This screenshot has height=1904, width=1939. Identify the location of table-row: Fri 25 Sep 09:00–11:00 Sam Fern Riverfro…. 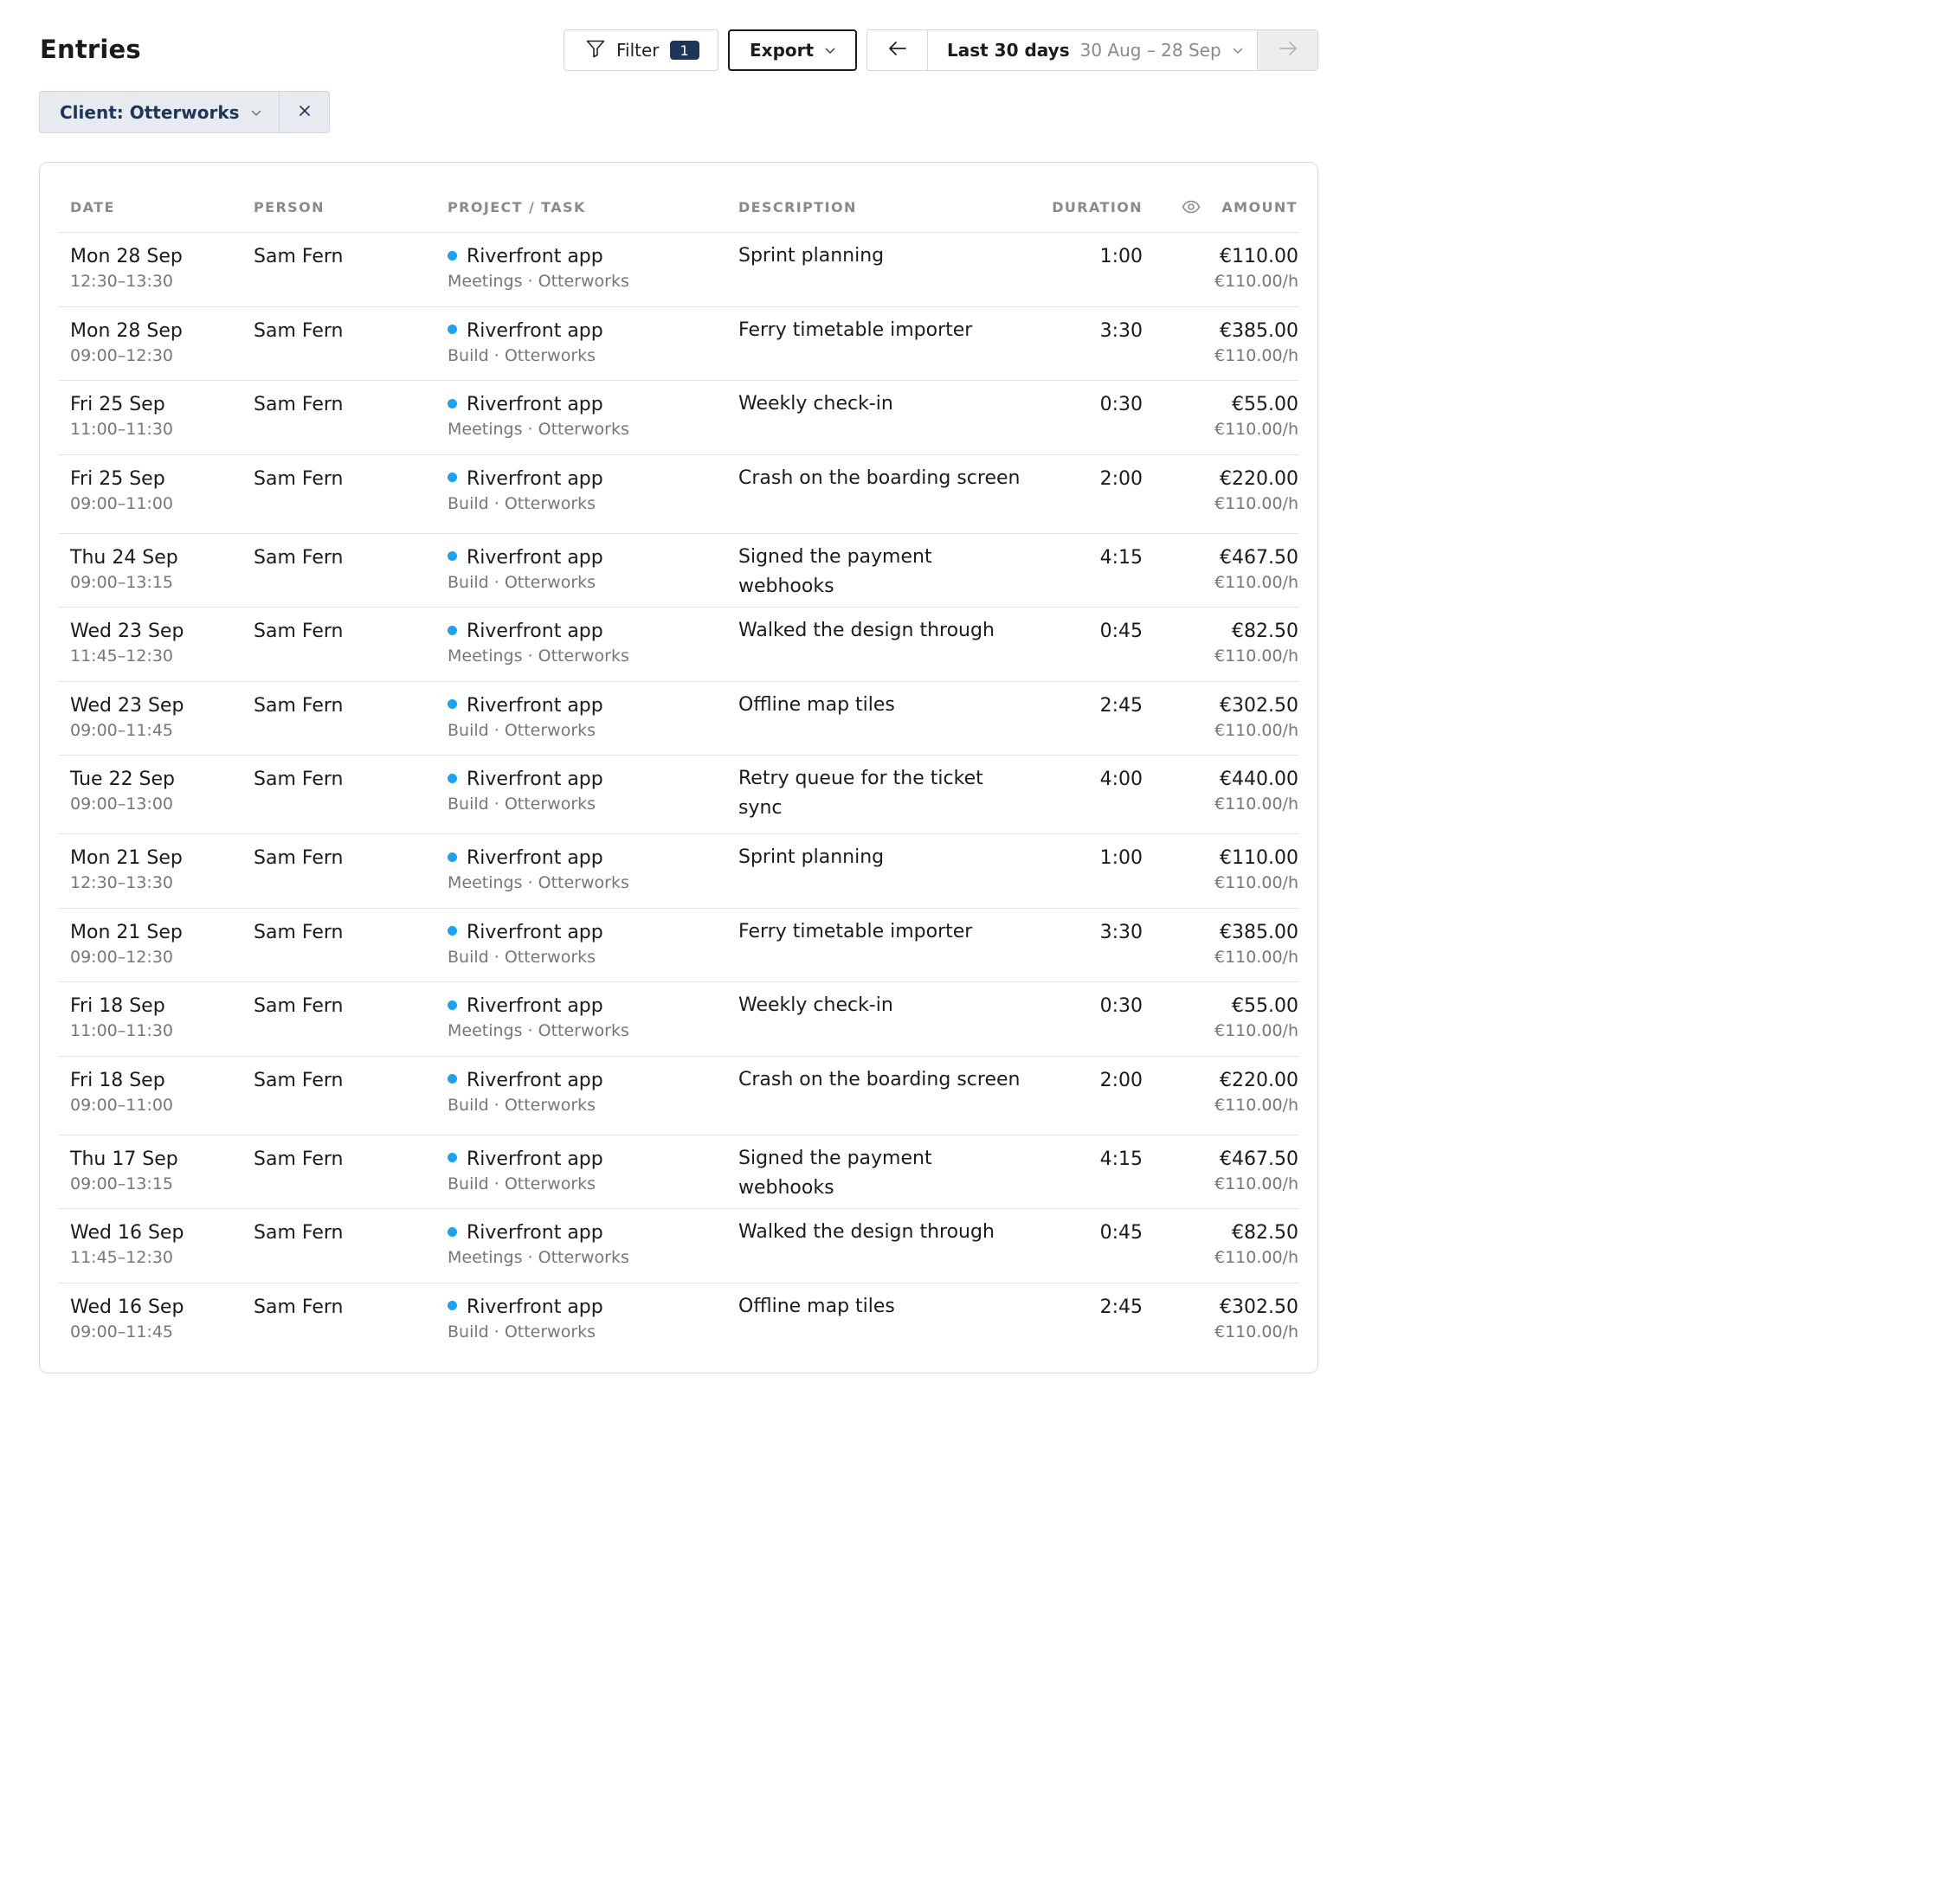
(678, 493).